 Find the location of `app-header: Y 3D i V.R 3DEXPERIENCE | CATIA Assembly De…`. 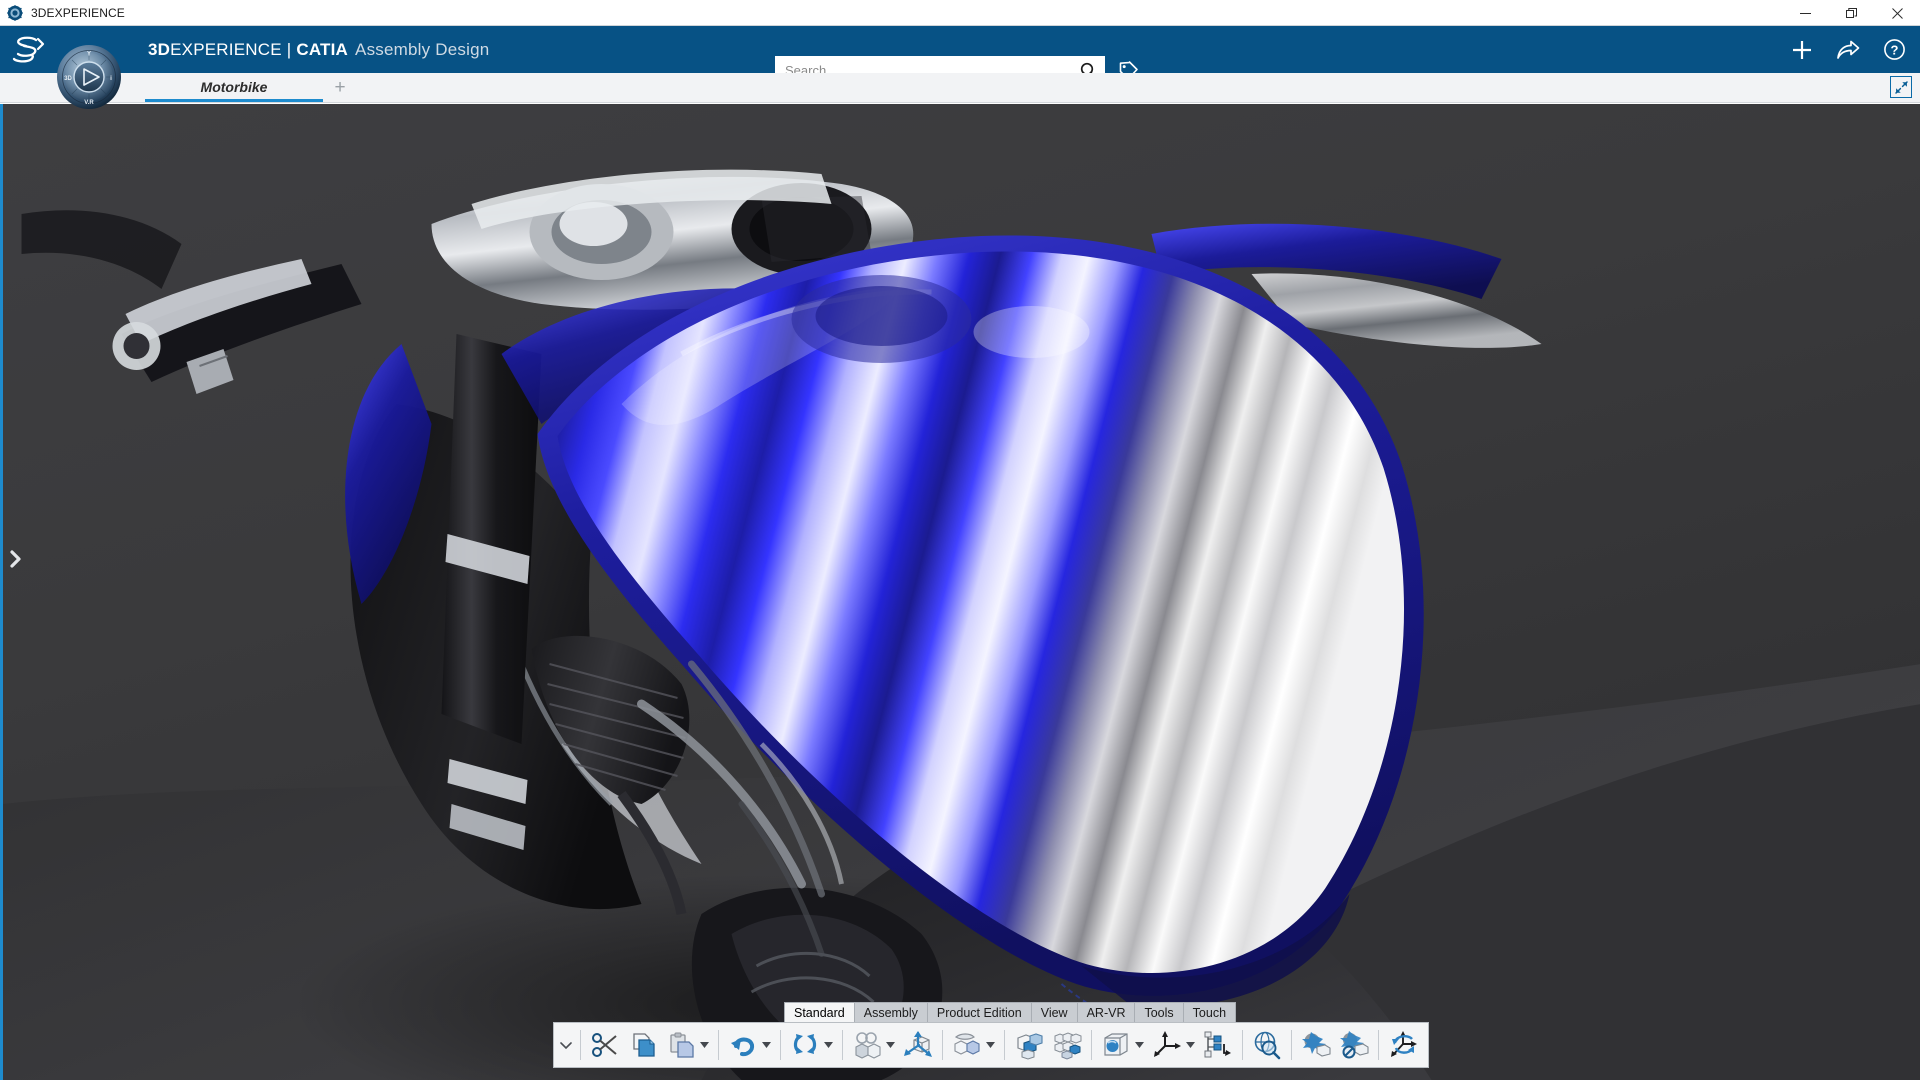

app-header: Y 3D i V.R 3DEXPERIENCE | CATIA Assembly De… is located at coordinates (960, 67).